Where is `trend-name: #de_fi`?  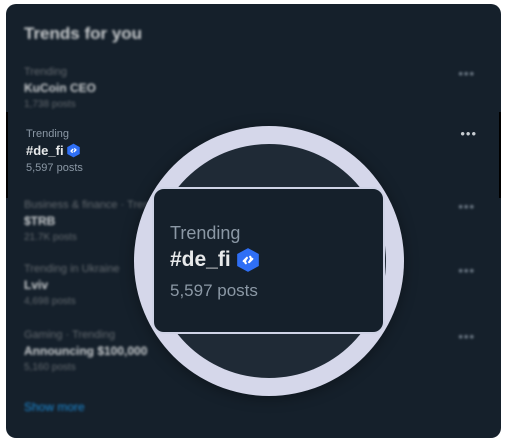 trend-name: #de_fi is located at coordinates (53, 150).